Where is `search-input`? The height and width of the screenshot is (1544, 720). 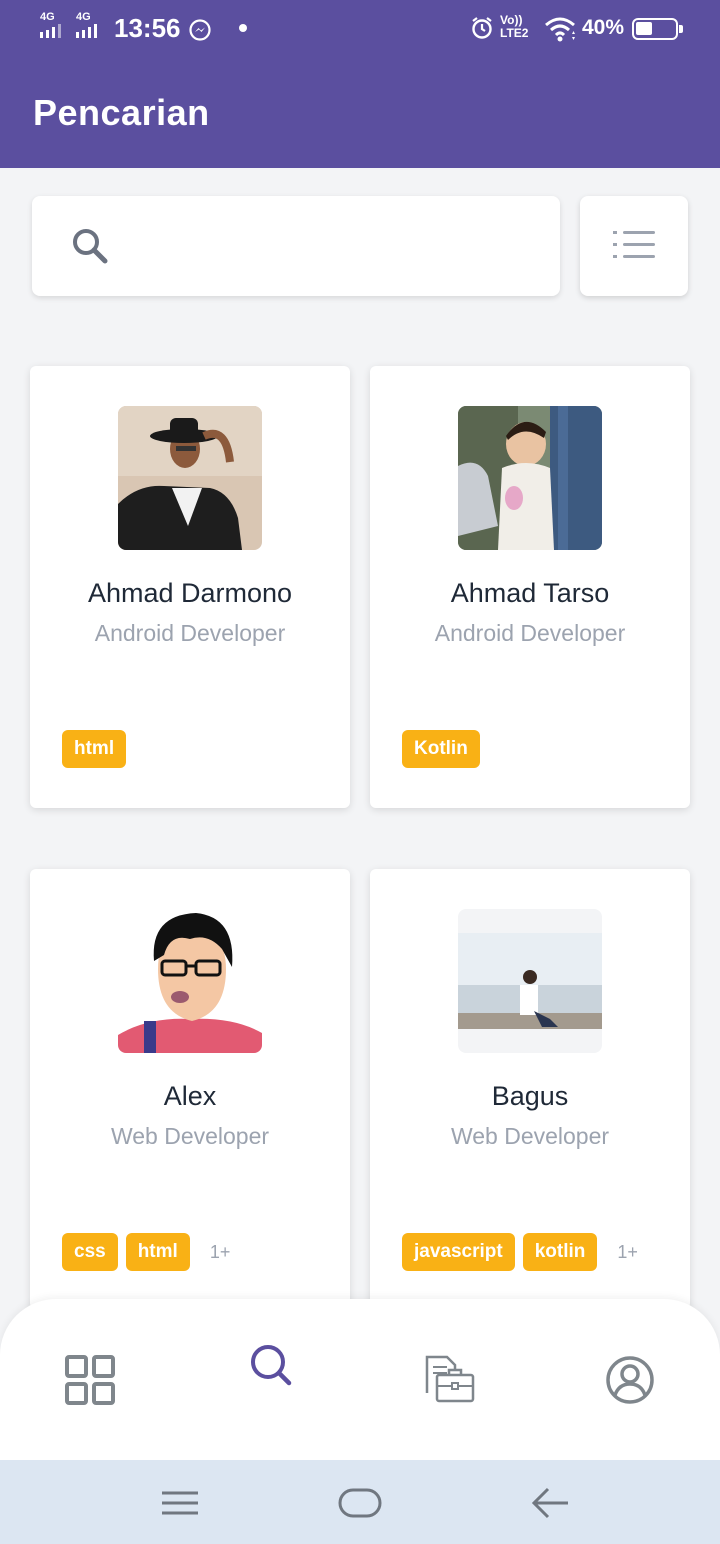 search-input is located at coordinates (332, 246).